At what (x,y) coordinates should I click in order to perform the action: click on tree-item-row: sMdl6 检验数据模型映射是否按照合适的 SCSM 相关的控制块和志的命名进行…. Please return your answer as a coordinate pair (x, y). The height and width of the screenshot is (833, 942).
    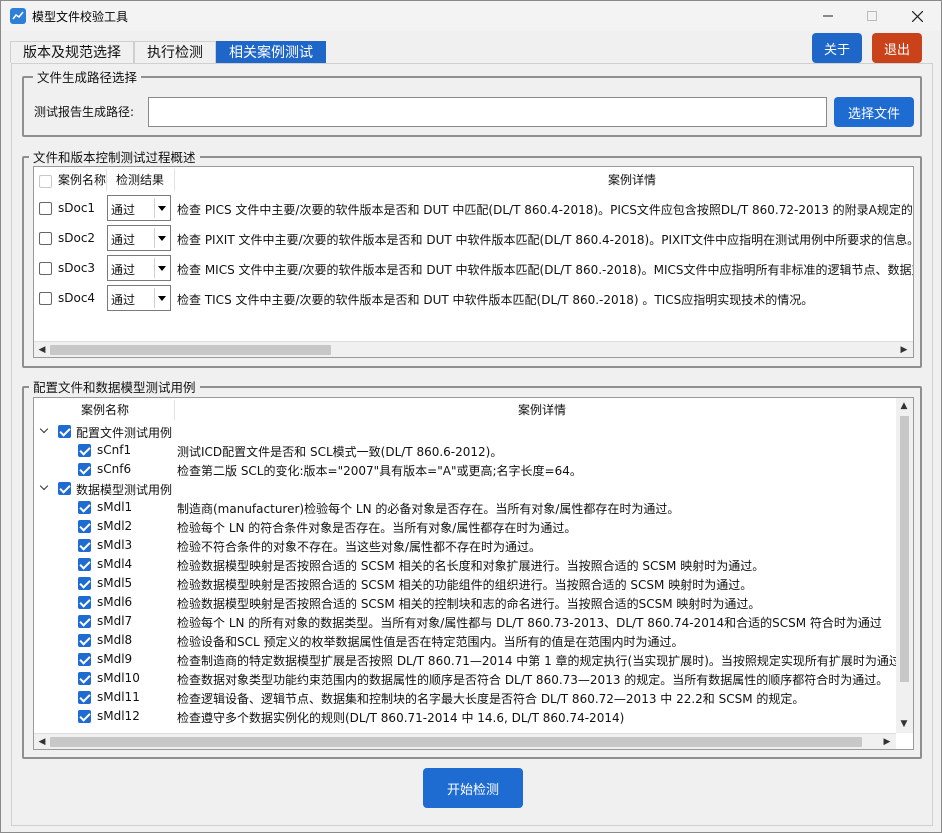
    Looking at the image, I should click on (473, 602).